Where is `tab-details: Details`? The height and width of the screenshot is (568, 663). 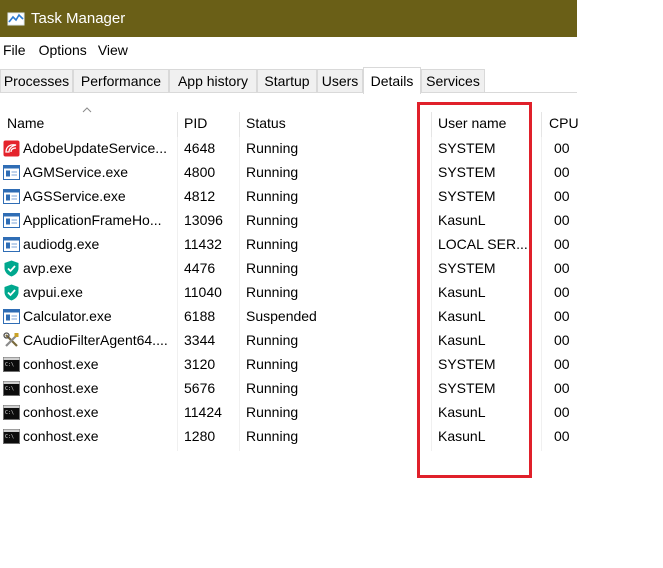
tab-details: Details is located at coordinates (392, 80).